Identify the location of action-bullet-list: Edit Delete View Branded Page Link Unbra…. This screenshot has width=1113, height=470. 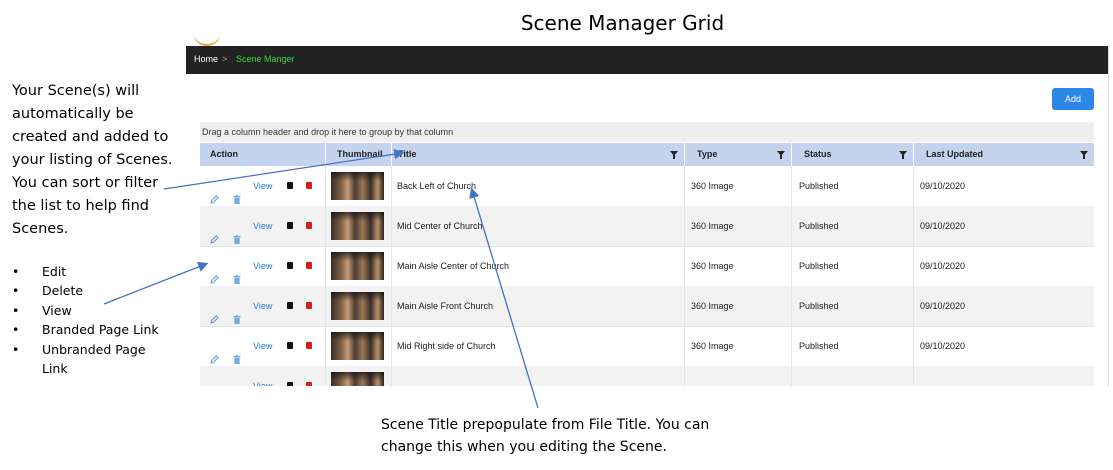
(85, 320).